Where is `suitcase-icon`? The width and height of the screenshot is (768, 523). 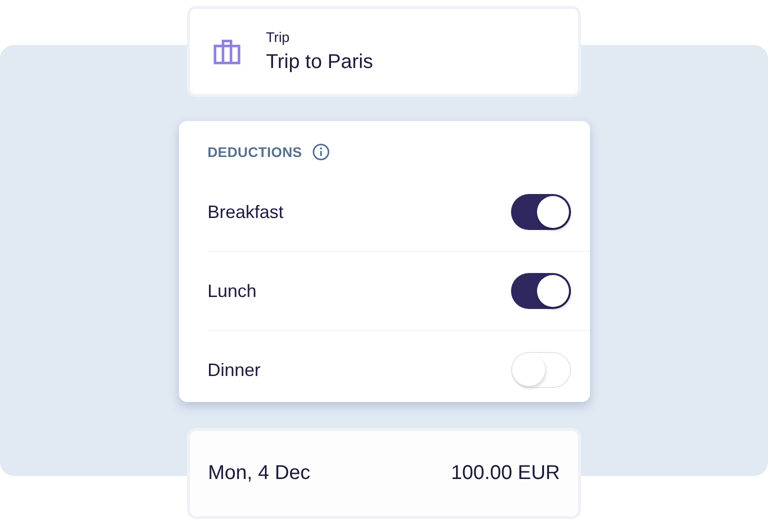
suitcase-icon is located at coordinates (227, 52).